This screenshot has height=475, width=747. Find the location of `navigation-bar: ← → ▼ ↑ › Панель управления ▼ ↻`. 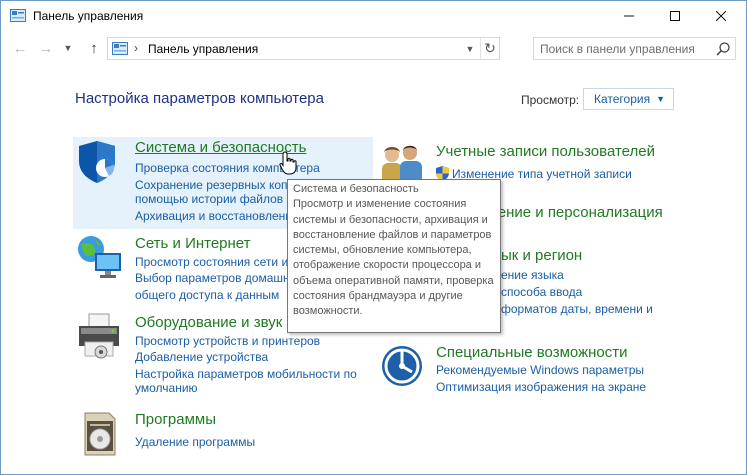

navigation-bar: ← → ▼ ↑ › Панель управления ▼ ↻ is located at coordinates (373, 48).